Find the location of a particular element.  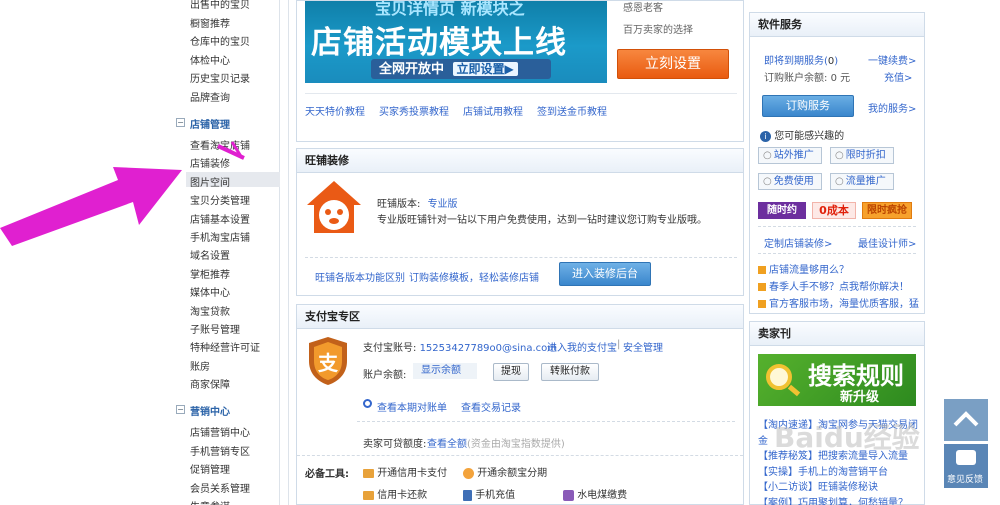

card-icon is located at coordinates (368, 473).